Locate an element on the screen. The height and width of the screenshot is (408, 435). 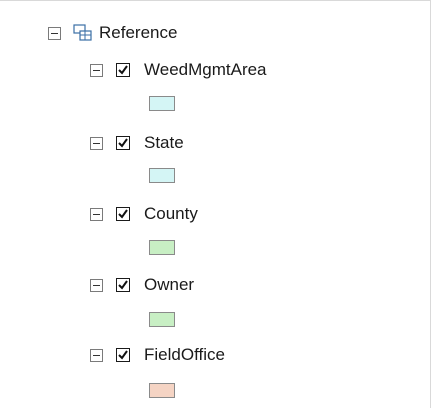
layer-label: County is located at coordinates (171, 213).